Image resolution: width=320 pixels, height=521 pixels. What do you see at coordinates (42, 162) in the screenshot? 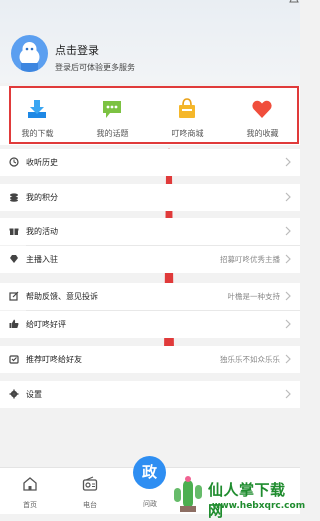
I see `menu-label: 收听历史` at bounding box center [42, 162].